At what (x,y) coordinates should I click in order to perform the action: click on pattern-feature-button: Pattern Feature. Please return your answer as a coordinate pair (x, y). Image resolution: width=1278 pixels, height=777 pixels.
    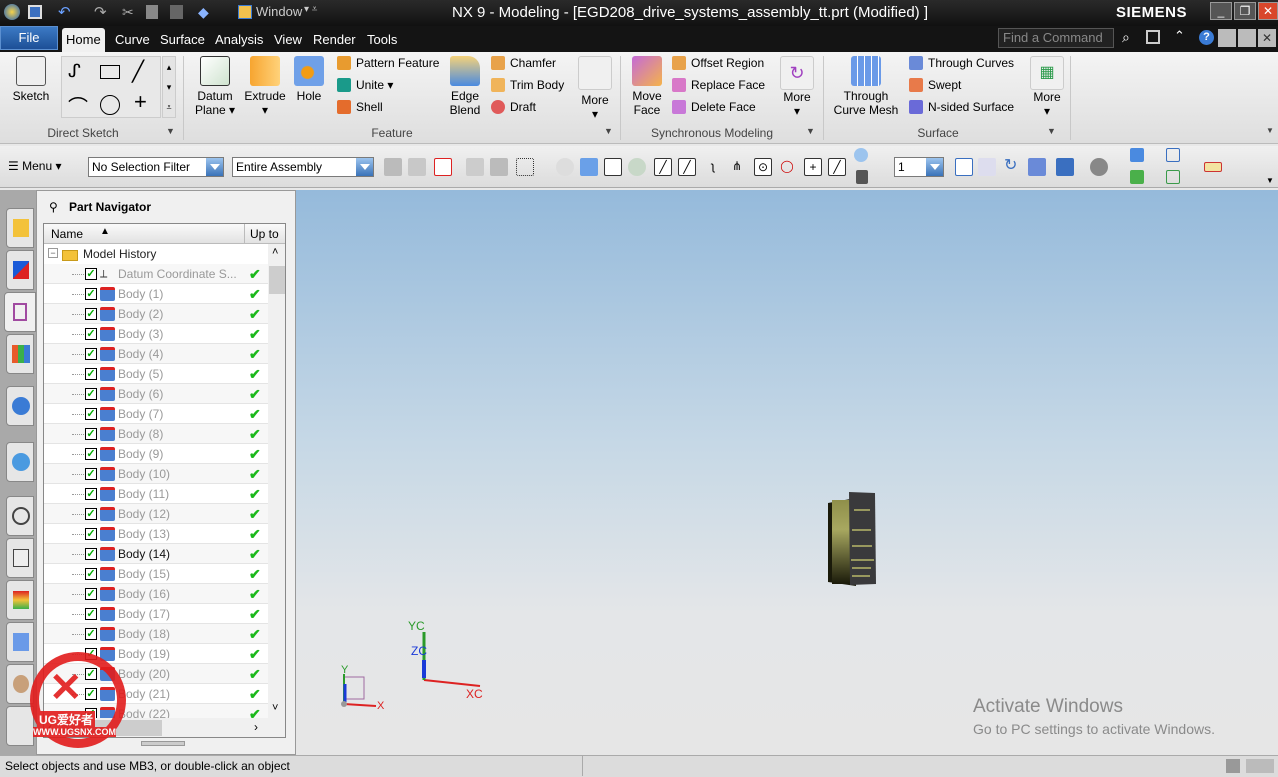
    Looking at the image, I should click on (388, 63).